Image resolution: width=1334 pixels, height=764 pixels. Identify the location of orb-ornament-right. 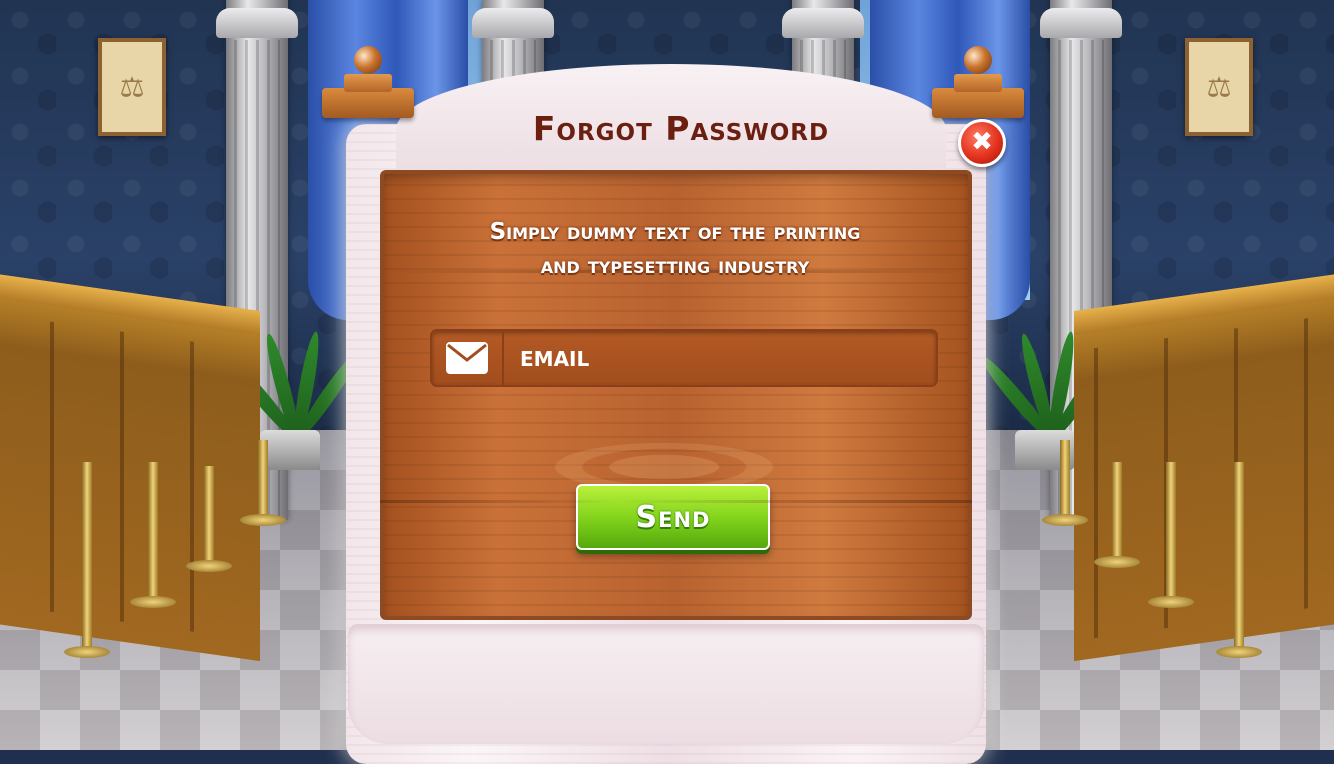
(978, 82).